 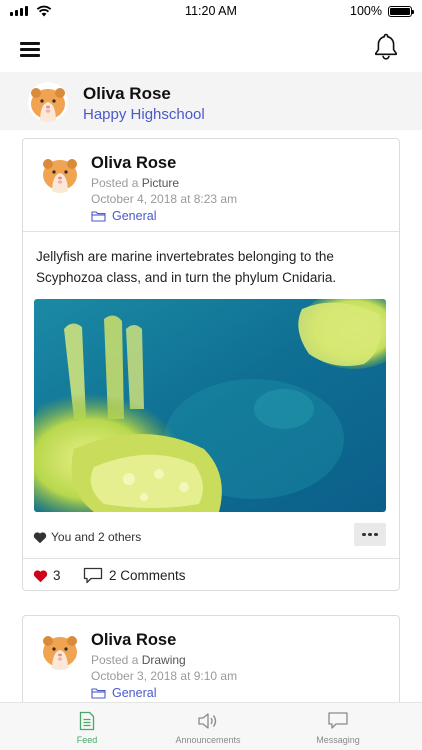 What do you see at coordinates (211, 575) in the screenshot?
I see `post-actions: 3 2 Comments` at bounding box center [211, 575].